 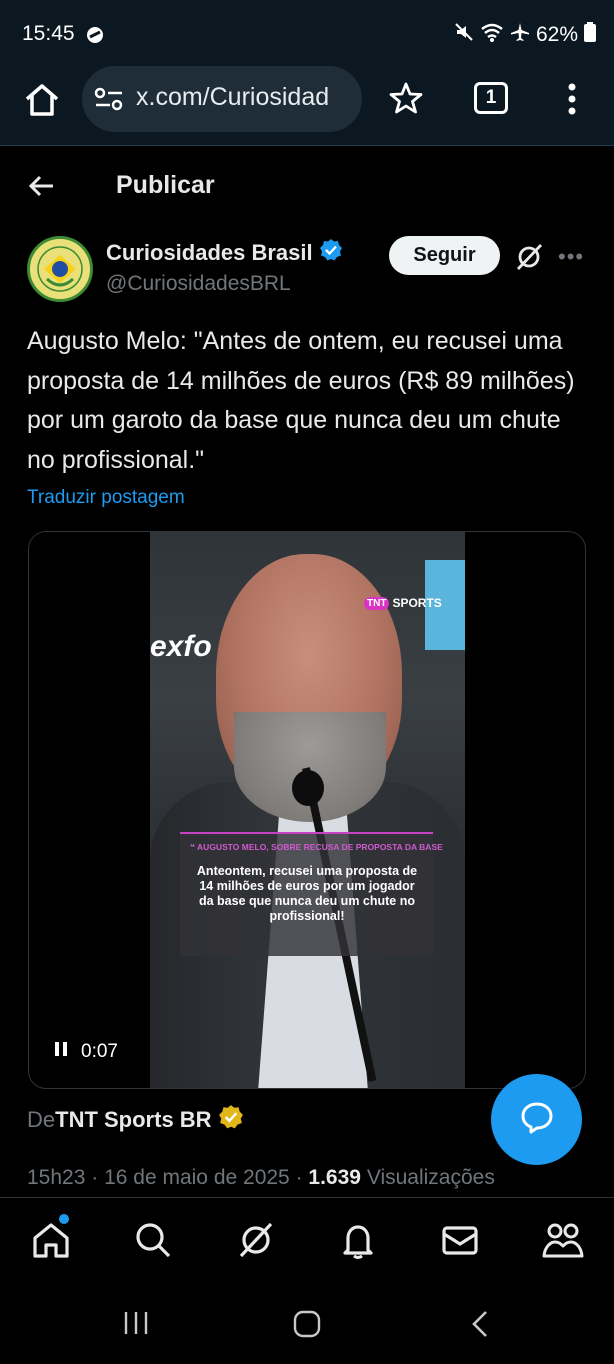 What do you see at coordinates (307, 187) in the screenshot?
I see `page-header: Publicar` at bounding box center [307, 187].